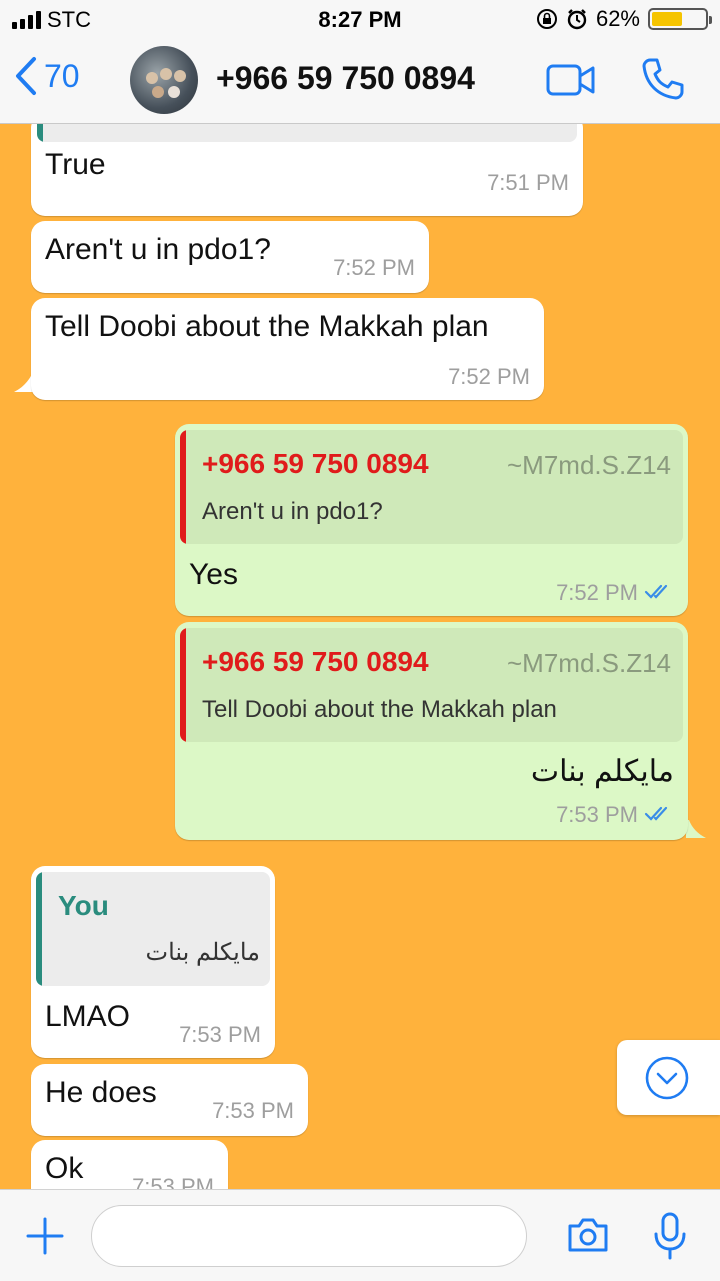 The image size is (720, 1281). Describe the element at coordinates (307, 133) in the screenshot. I see `quoted-reply` at that location.